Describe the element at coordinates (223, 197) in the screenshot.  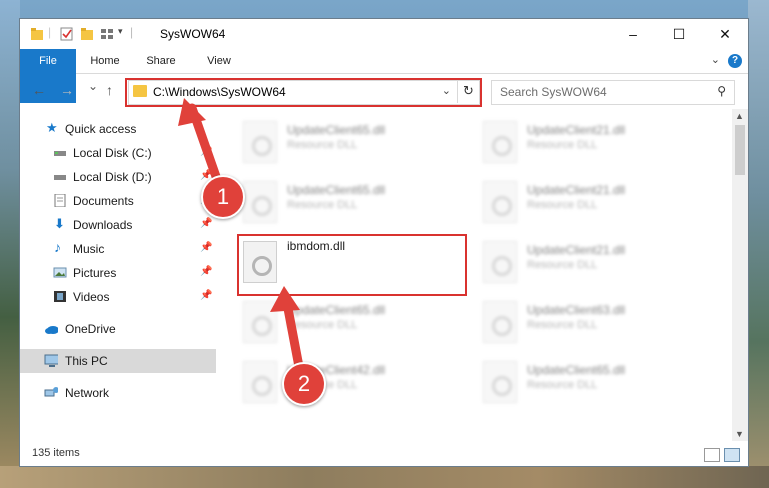
I see `callout-1: 1` at that location.